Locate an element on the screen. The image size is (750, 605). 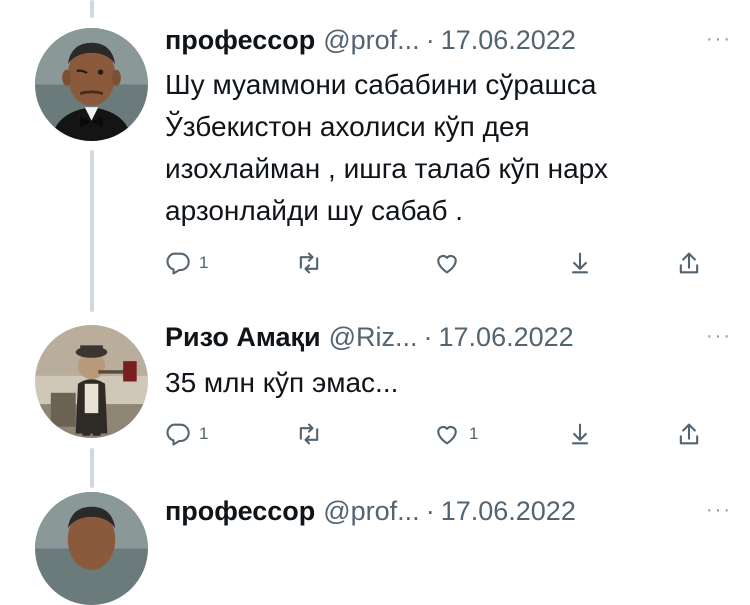
action-bar: 1 1 is located at coordinates (443, 436).